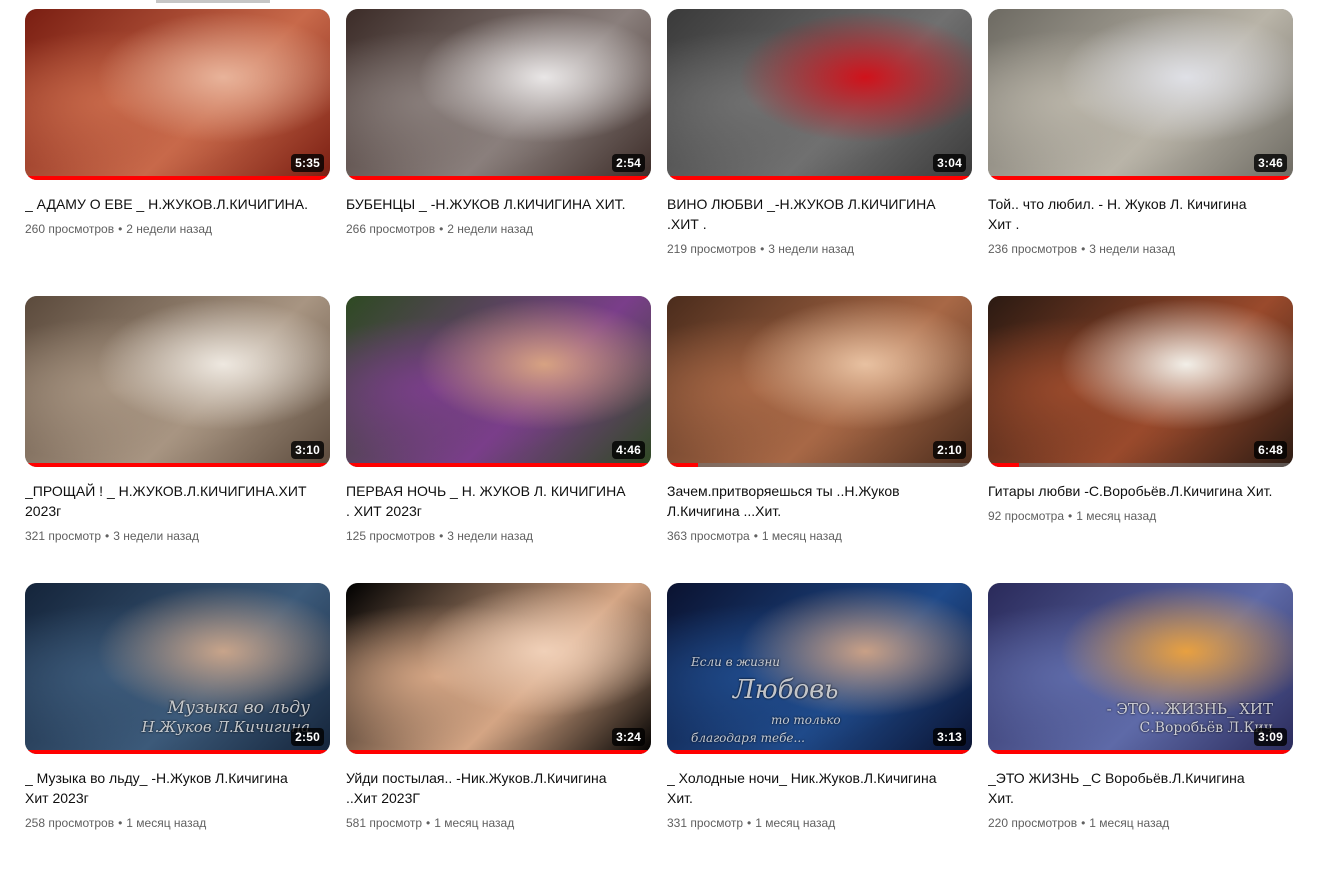  I want to click on video-thumbnail: 3:10, so click(177, 381).